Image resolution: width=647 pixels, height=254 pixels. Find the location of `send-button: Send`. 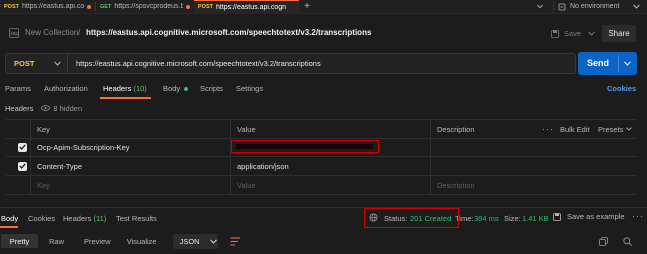

send-button: Send is located at coordinates (607, 63).